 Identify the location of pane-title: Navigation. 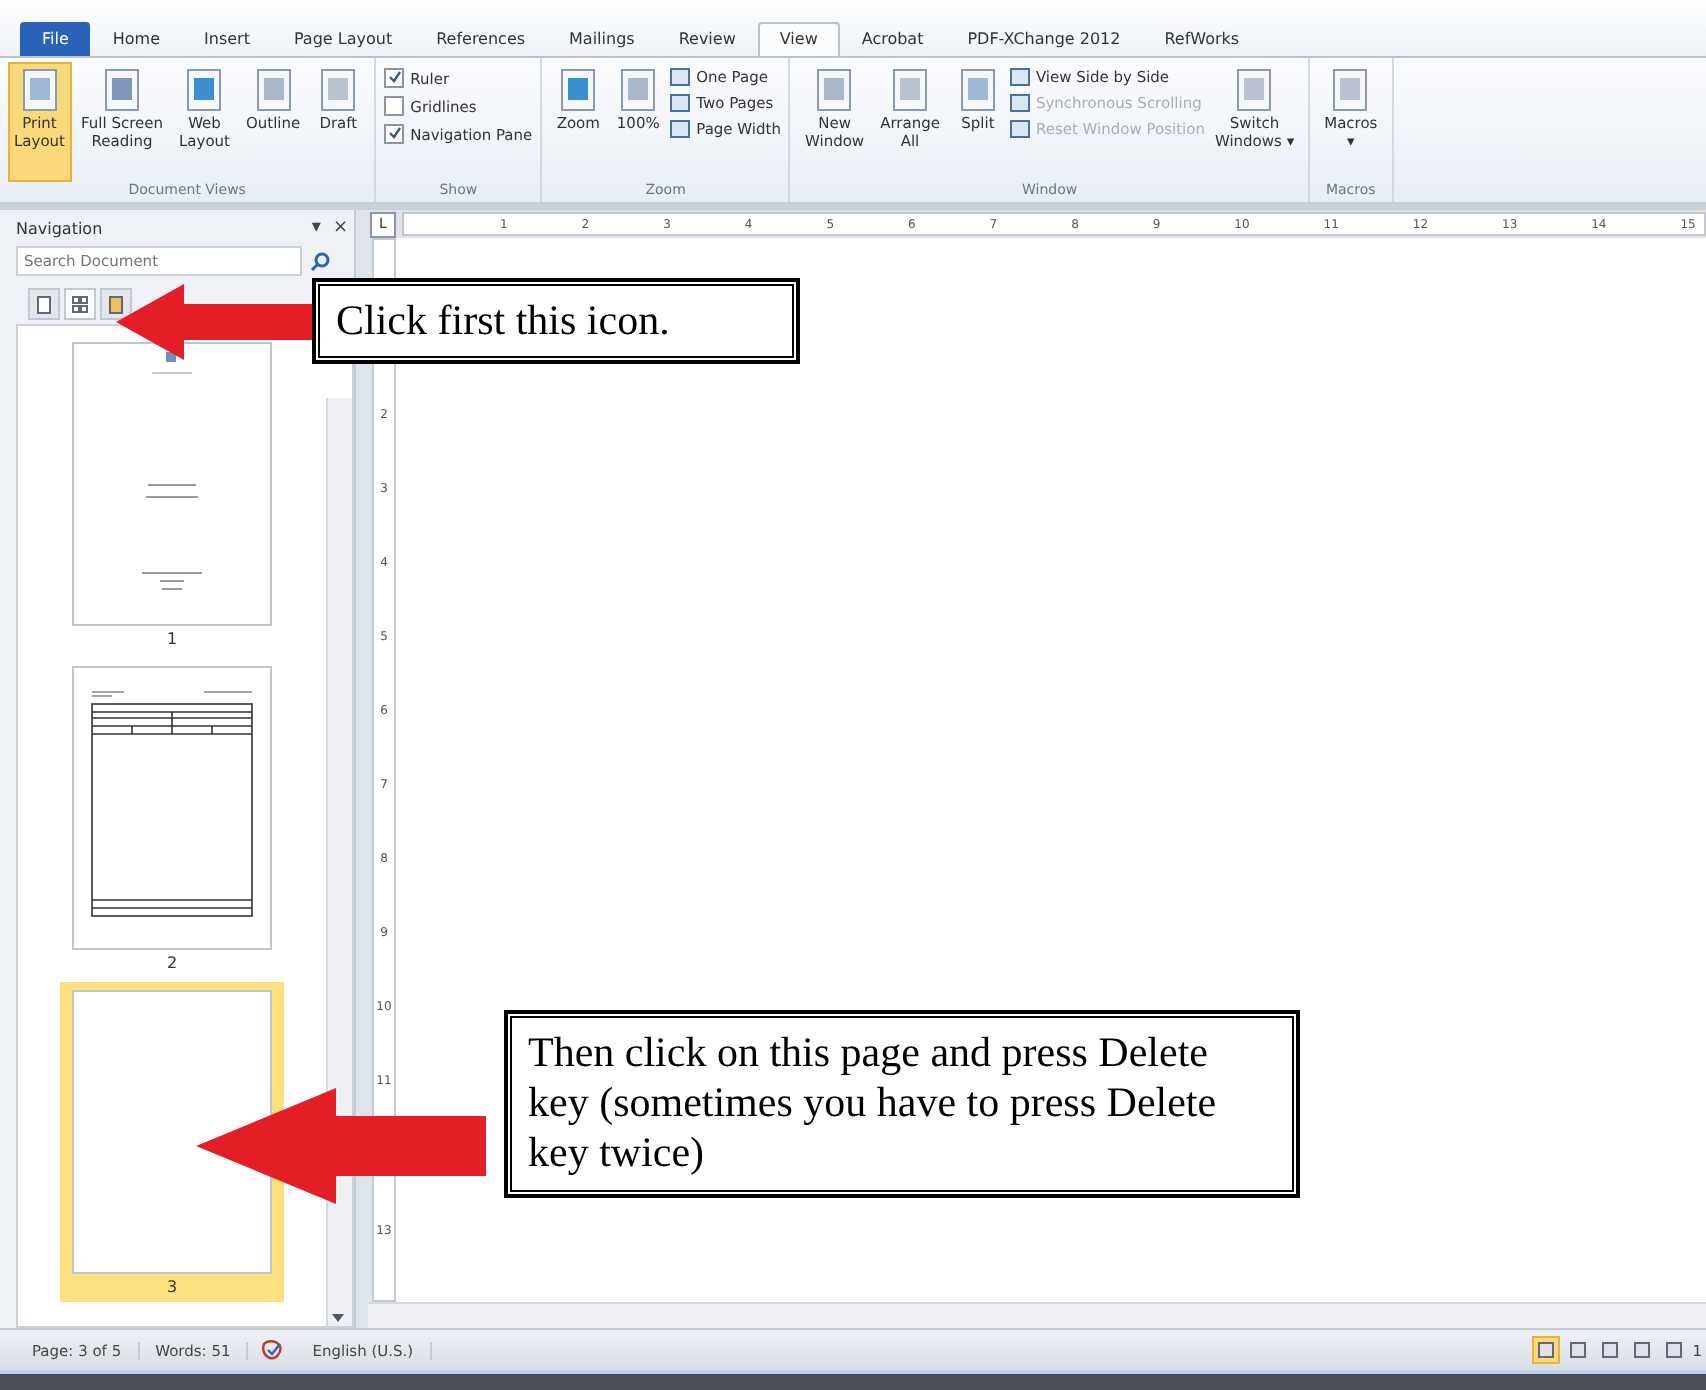
(60, 228).